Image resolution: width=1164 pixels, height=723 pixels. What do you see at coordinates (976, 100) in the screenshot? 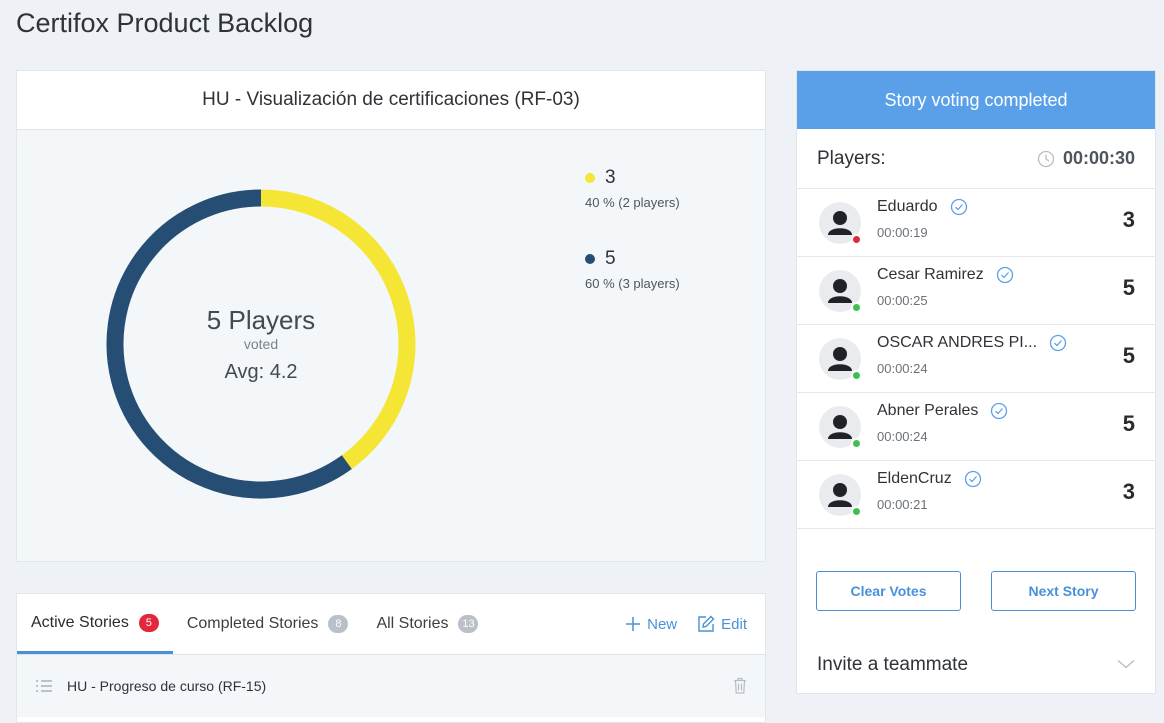
I see `voting-status: Story voting completed` at bounding box center [976, 100].